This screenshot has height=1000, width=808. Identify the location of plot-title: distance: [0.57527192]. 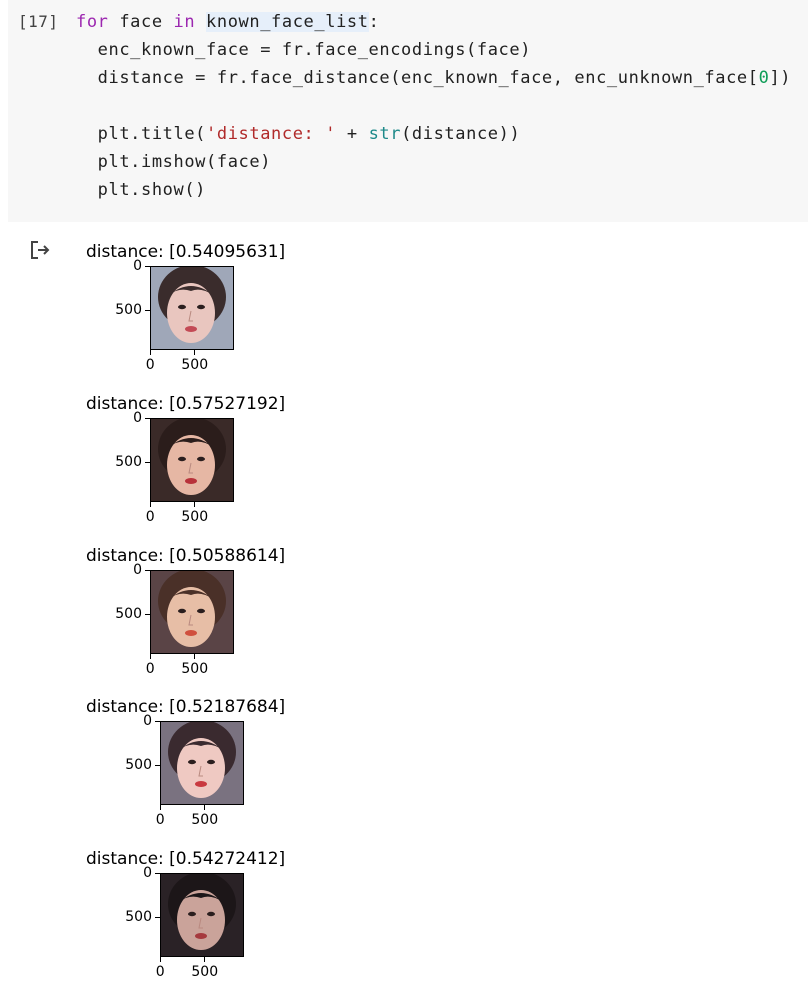
(186, 404).